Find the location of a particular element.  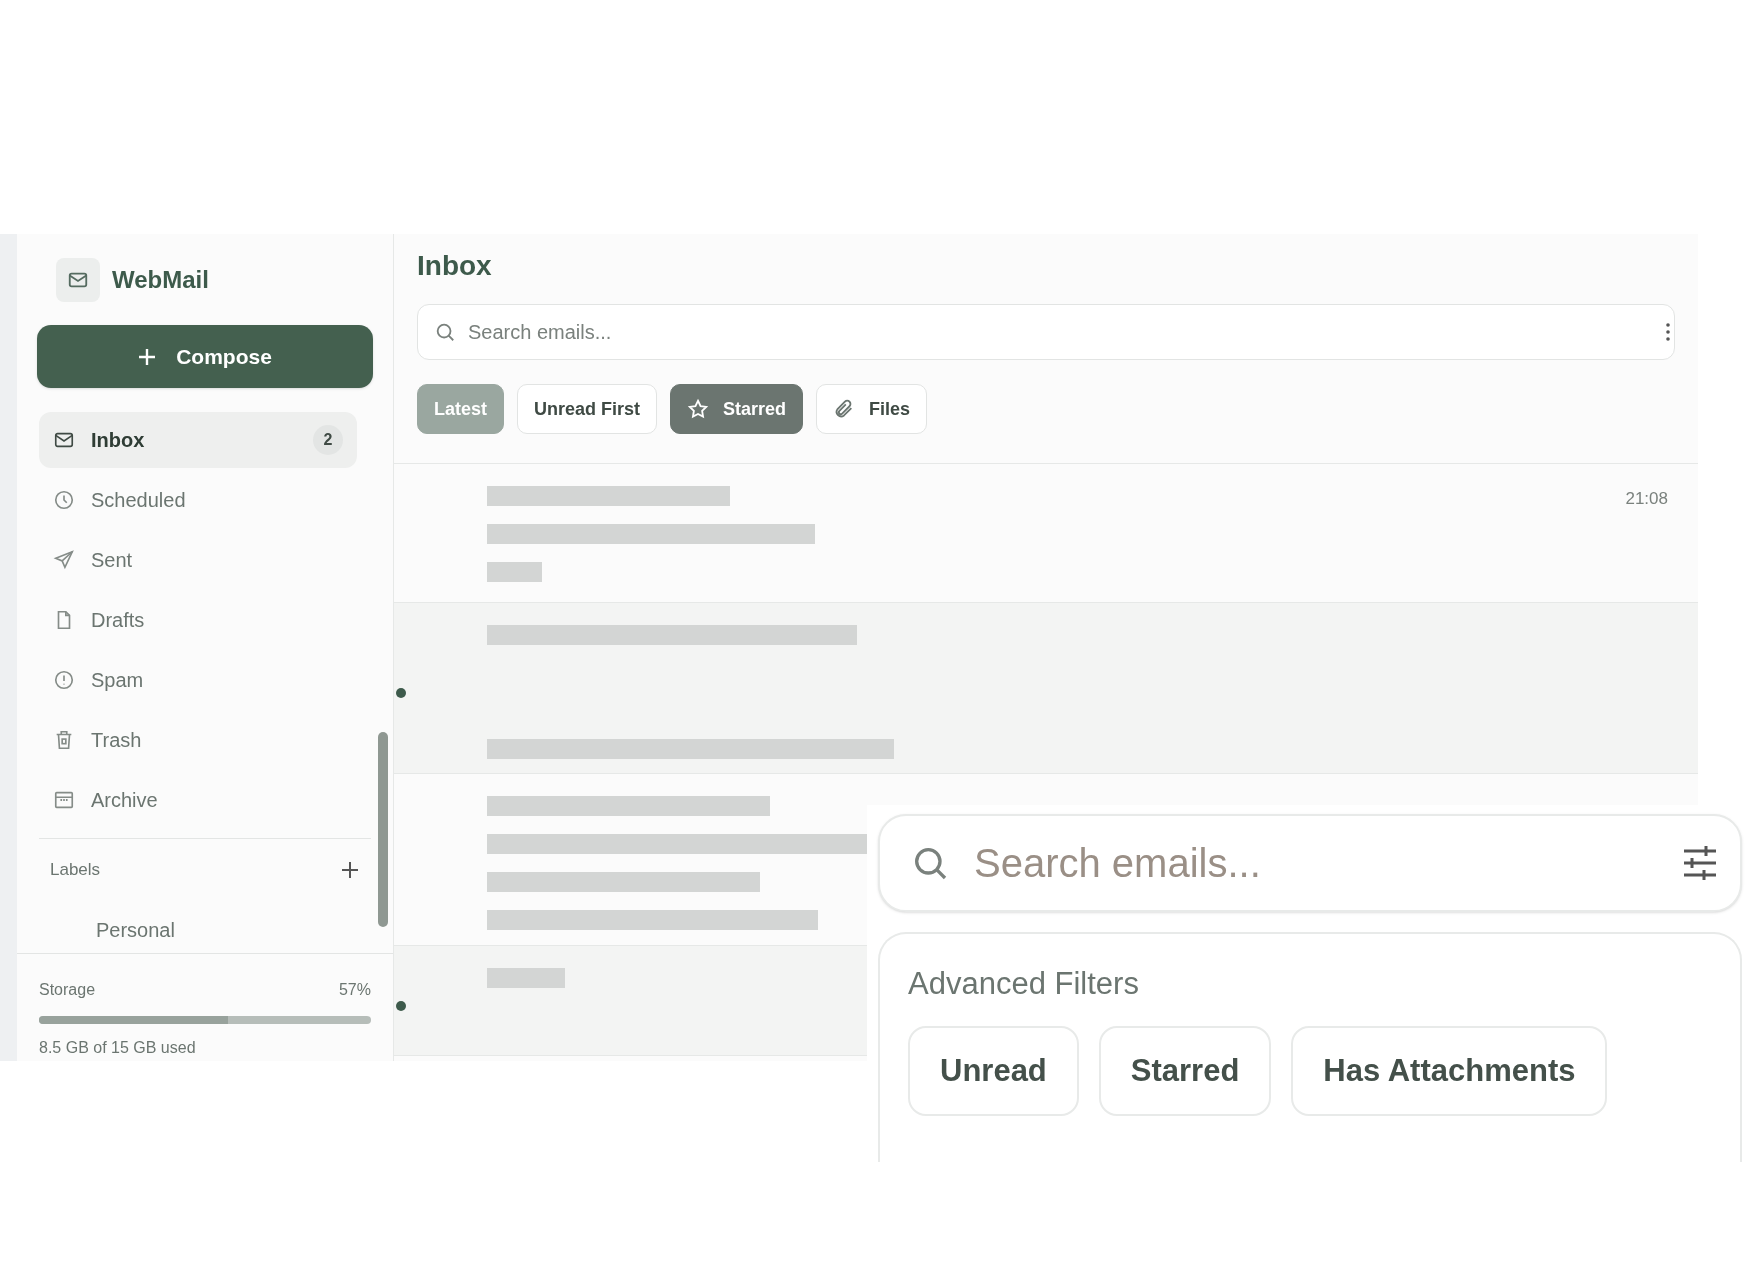

scrollbar is located at coordinates (383, 829).